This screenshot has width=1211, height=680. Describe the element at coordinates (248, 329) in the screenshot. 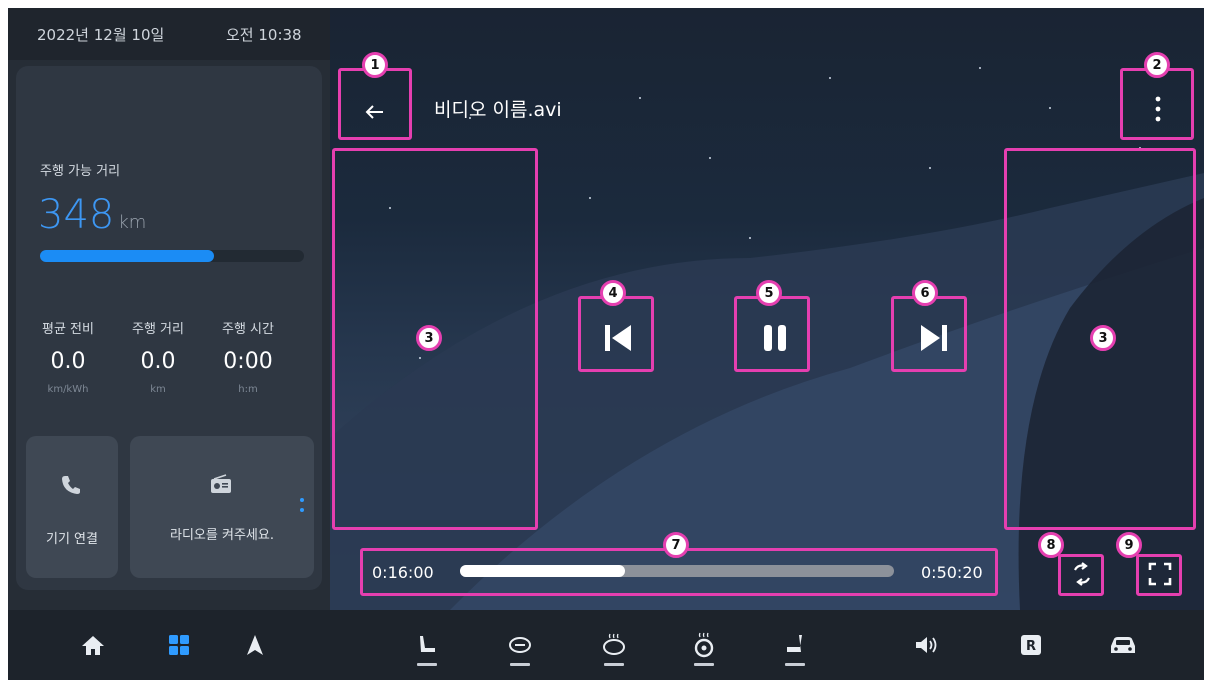

I see `stat-title: 주행 시간` at that location.